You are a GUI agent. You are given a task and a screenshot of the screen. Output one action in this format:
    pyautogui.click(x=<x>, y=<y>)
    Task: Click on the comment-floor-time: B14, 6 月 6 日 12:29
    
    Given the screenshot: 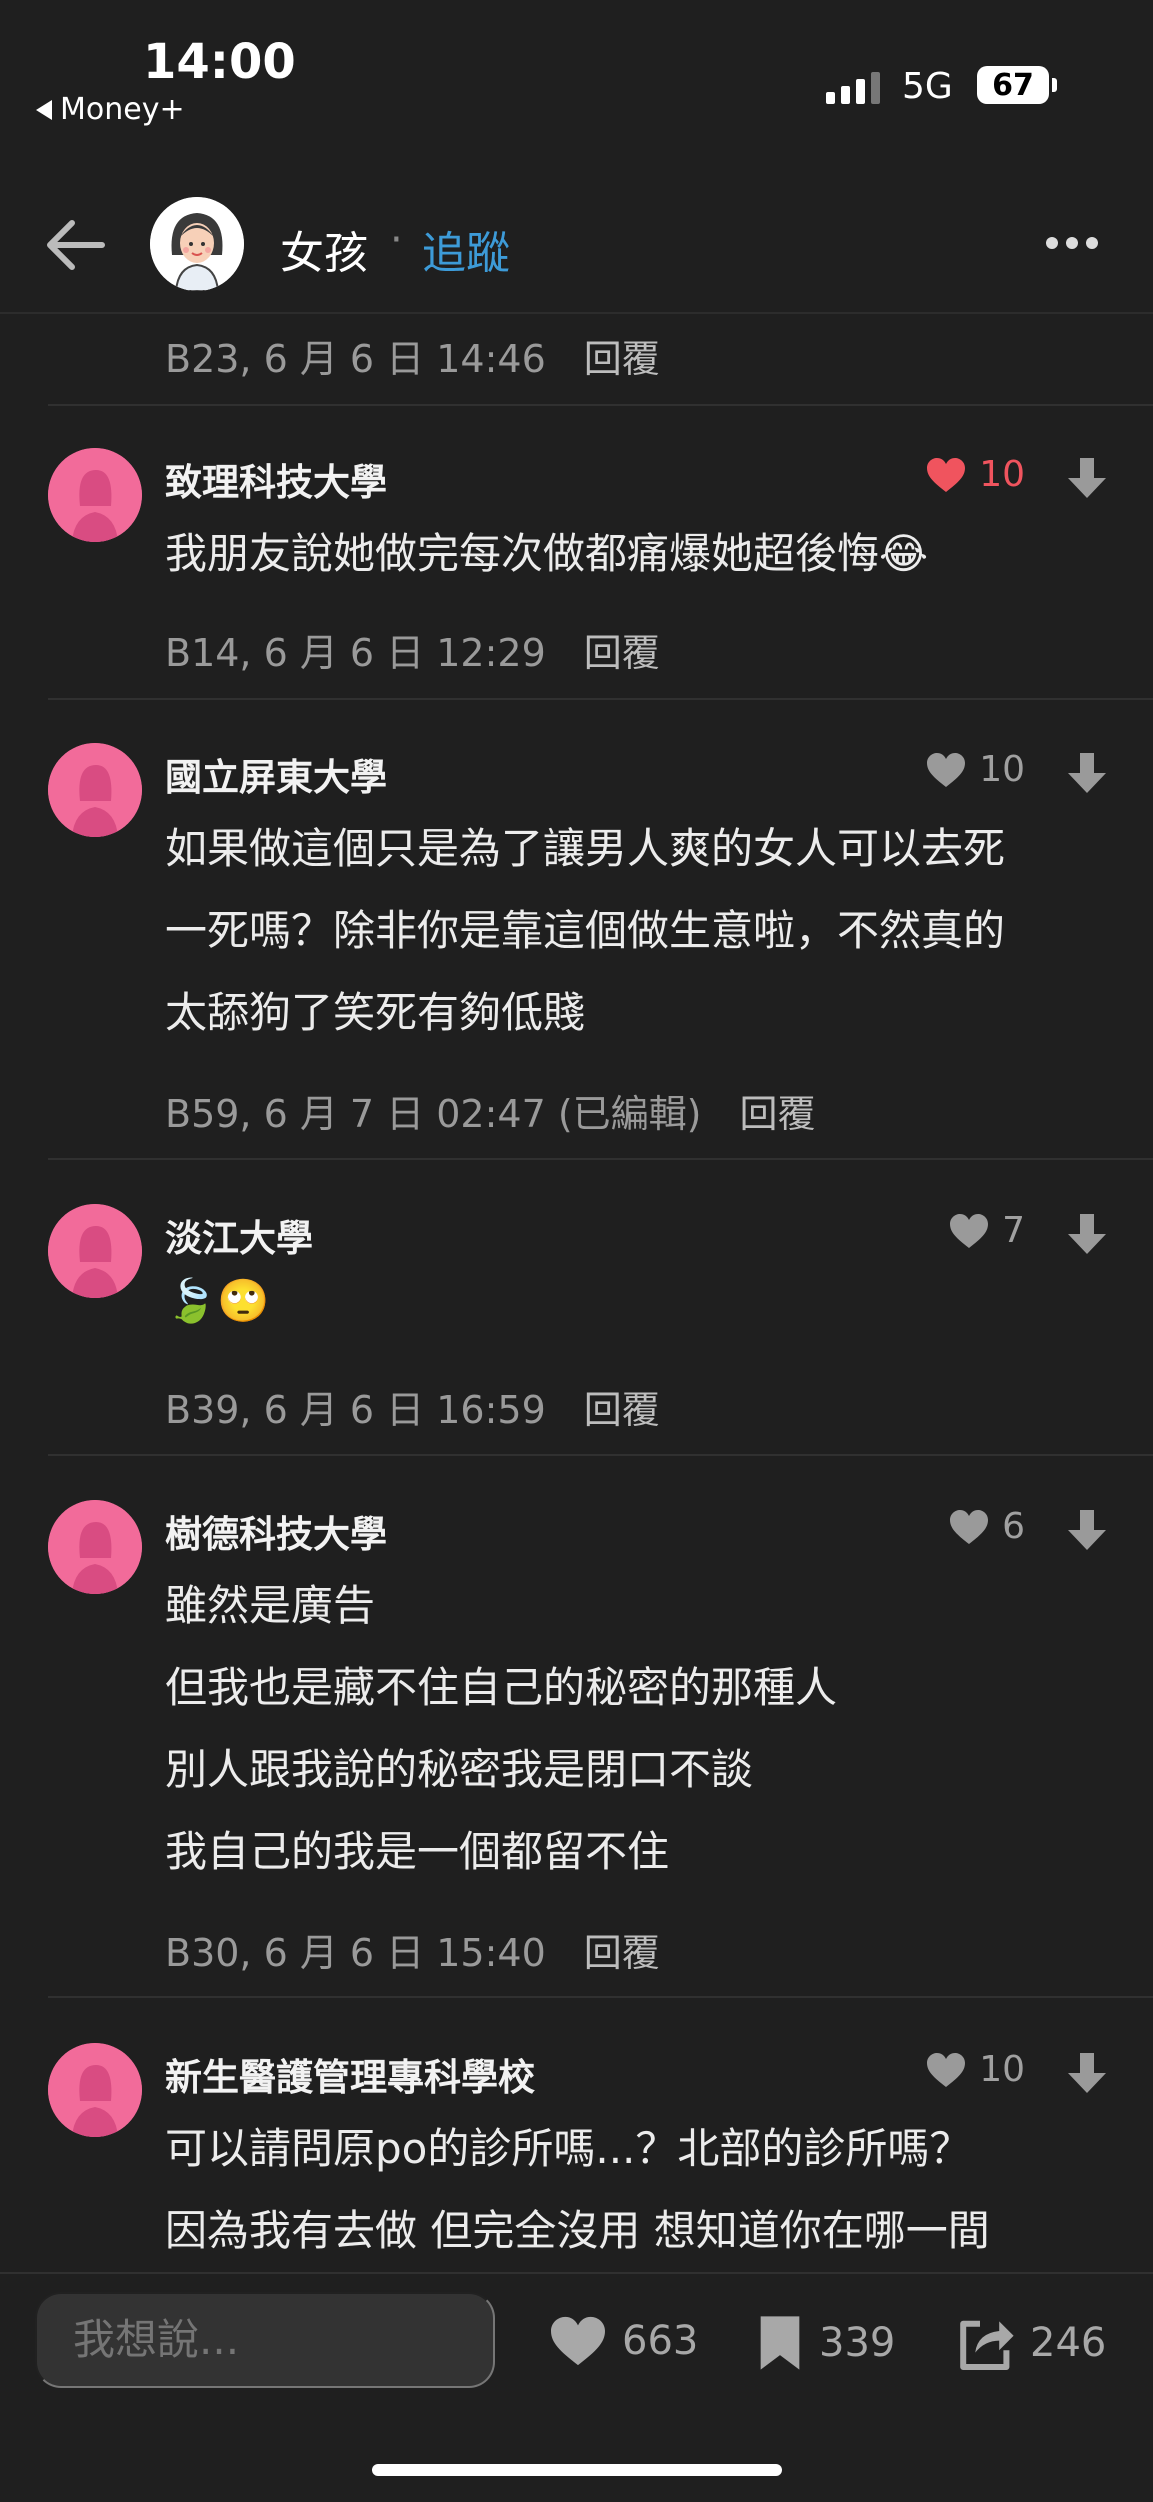 What is the action you would take?
    pyautogui.click(x=355, y=653)
    